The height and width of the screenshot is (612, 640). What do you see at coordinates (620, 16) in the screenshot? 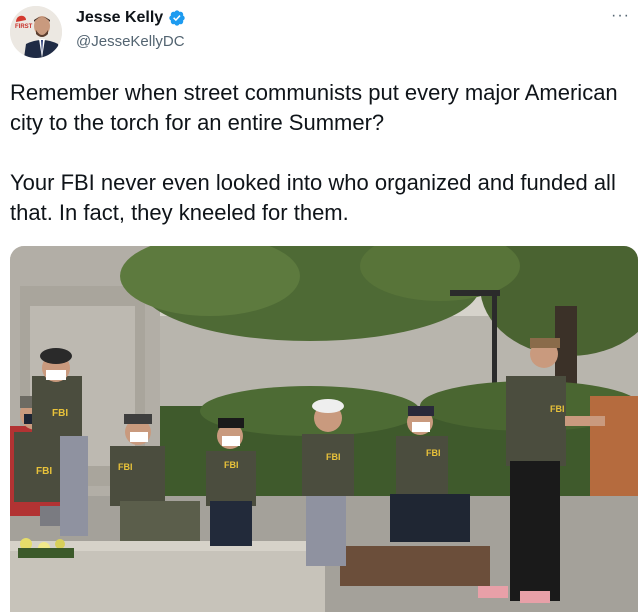
I see `more-options-icon: ···` at bounding box center [620, 16].